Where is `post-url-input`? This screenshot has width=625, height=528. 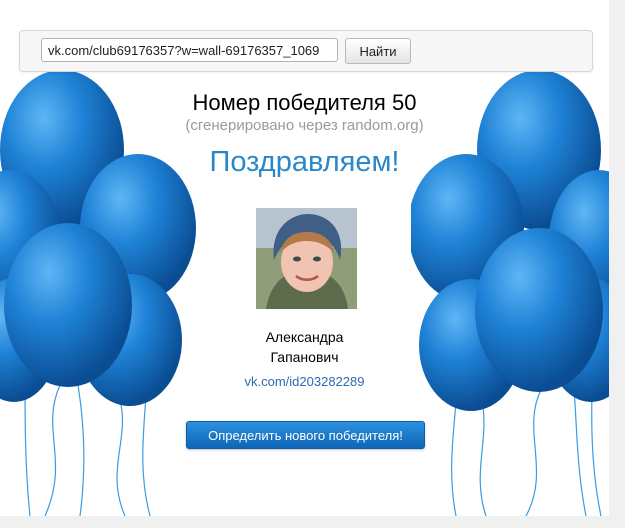 post-url-input is located at coordinates (189, 50).